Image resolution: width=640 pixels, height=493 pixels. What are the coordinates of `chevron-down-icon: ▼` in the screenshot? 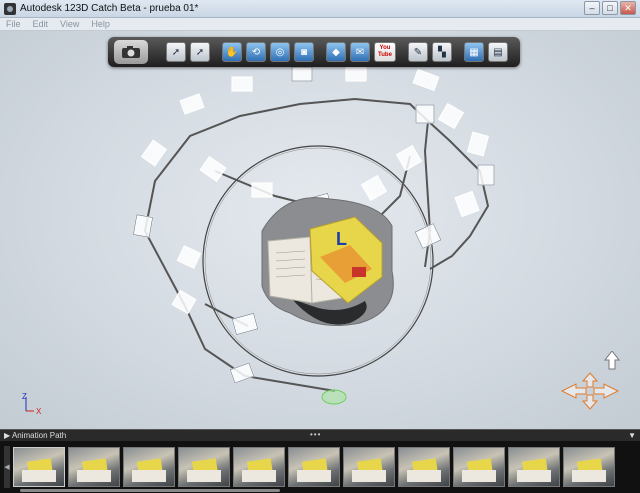 It's located at (632, 435).